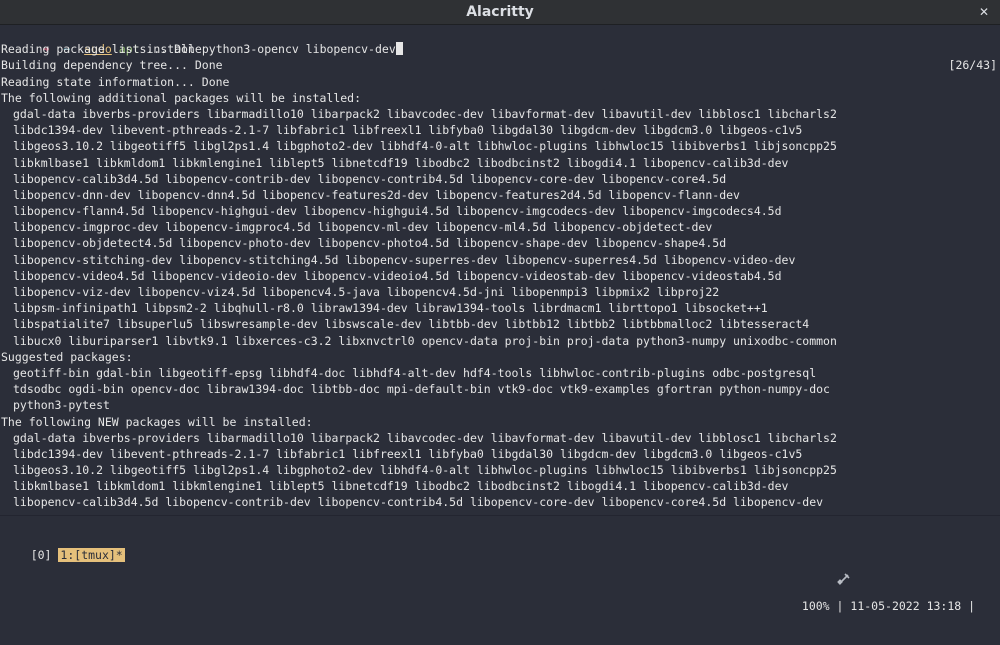  I want to click on text-cursor, so click(399, 49).